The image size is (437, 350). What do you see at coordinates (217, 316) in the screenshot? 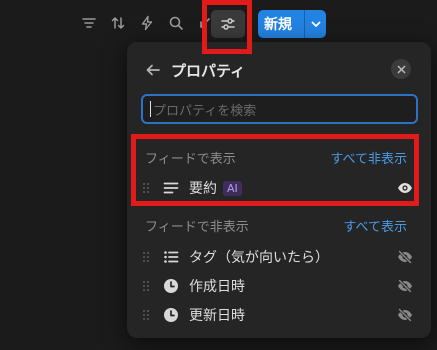
I see `property-label: 更新日時` at bounding box center [217, 316].